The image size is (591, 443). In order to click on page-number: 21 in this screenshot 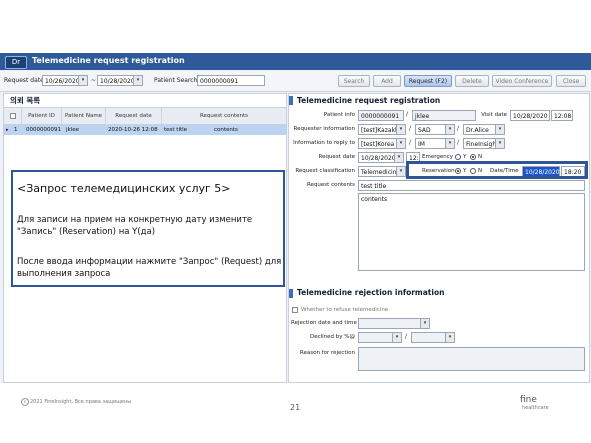, I will do `click(295, 407)`.